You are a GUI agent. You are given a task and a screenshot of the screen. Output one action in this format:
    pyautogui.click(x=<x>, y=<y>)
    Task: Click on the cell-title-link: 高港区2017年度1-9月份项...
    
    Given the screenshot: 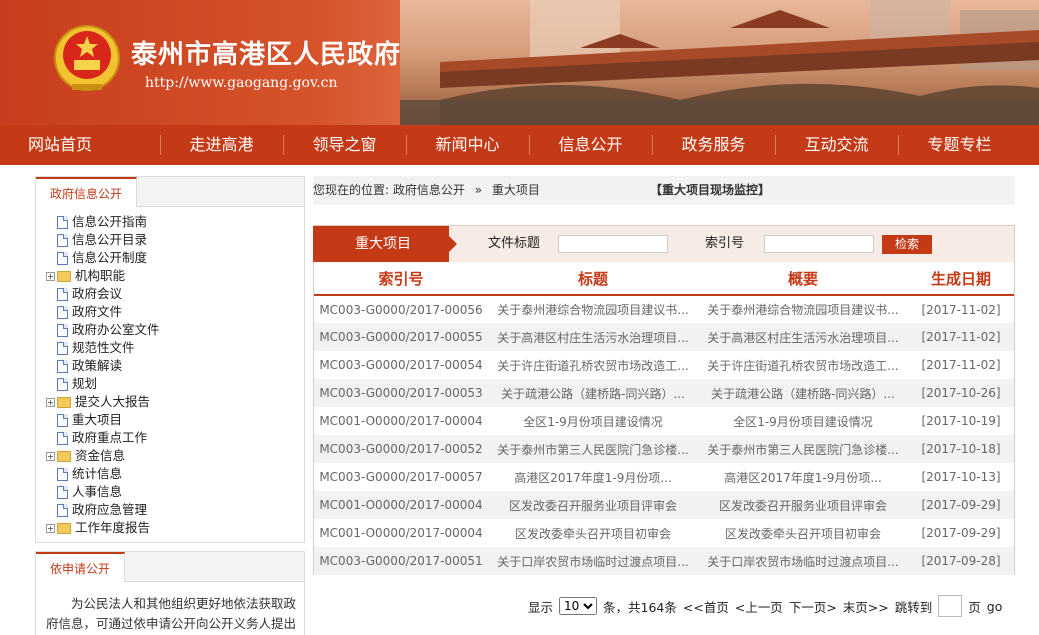 What is the action you would take?
    pyautogui.click(x=593, y=477)
    